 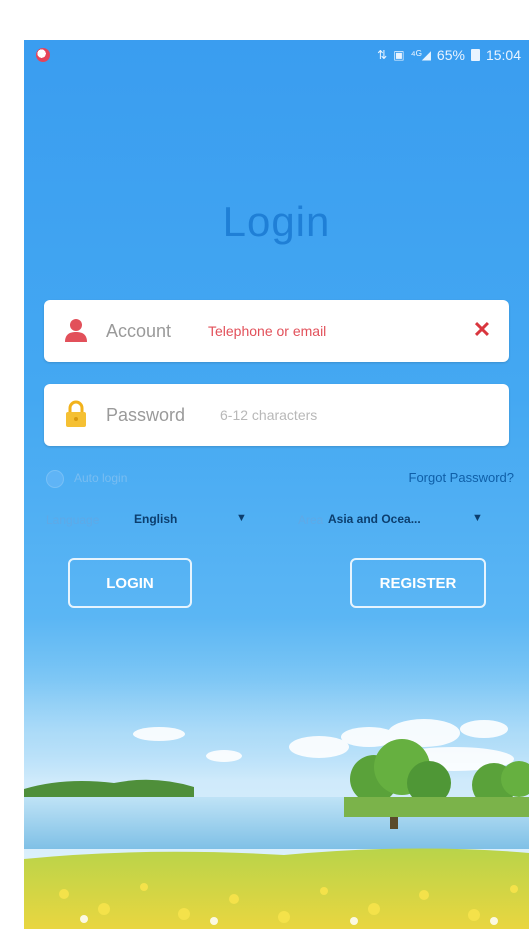 What do you see at coordinates (420, 55) in the screenshot?
I see `signal-icon: ⁴ᴳ◢` at bounding box center [420, 55].